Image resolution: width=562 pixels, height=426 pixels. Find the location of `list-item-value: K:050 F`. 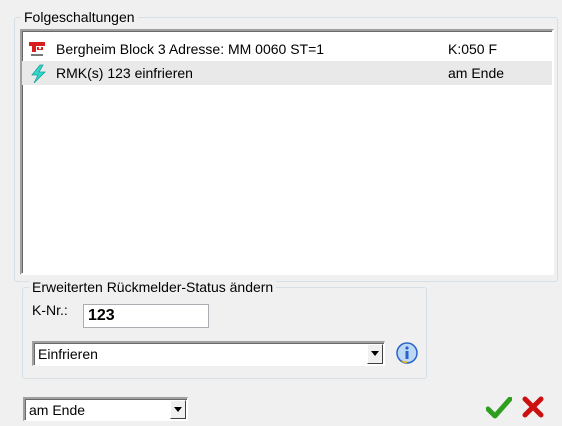

list-item-value: K:050 F is located at coordinates (473, 49).